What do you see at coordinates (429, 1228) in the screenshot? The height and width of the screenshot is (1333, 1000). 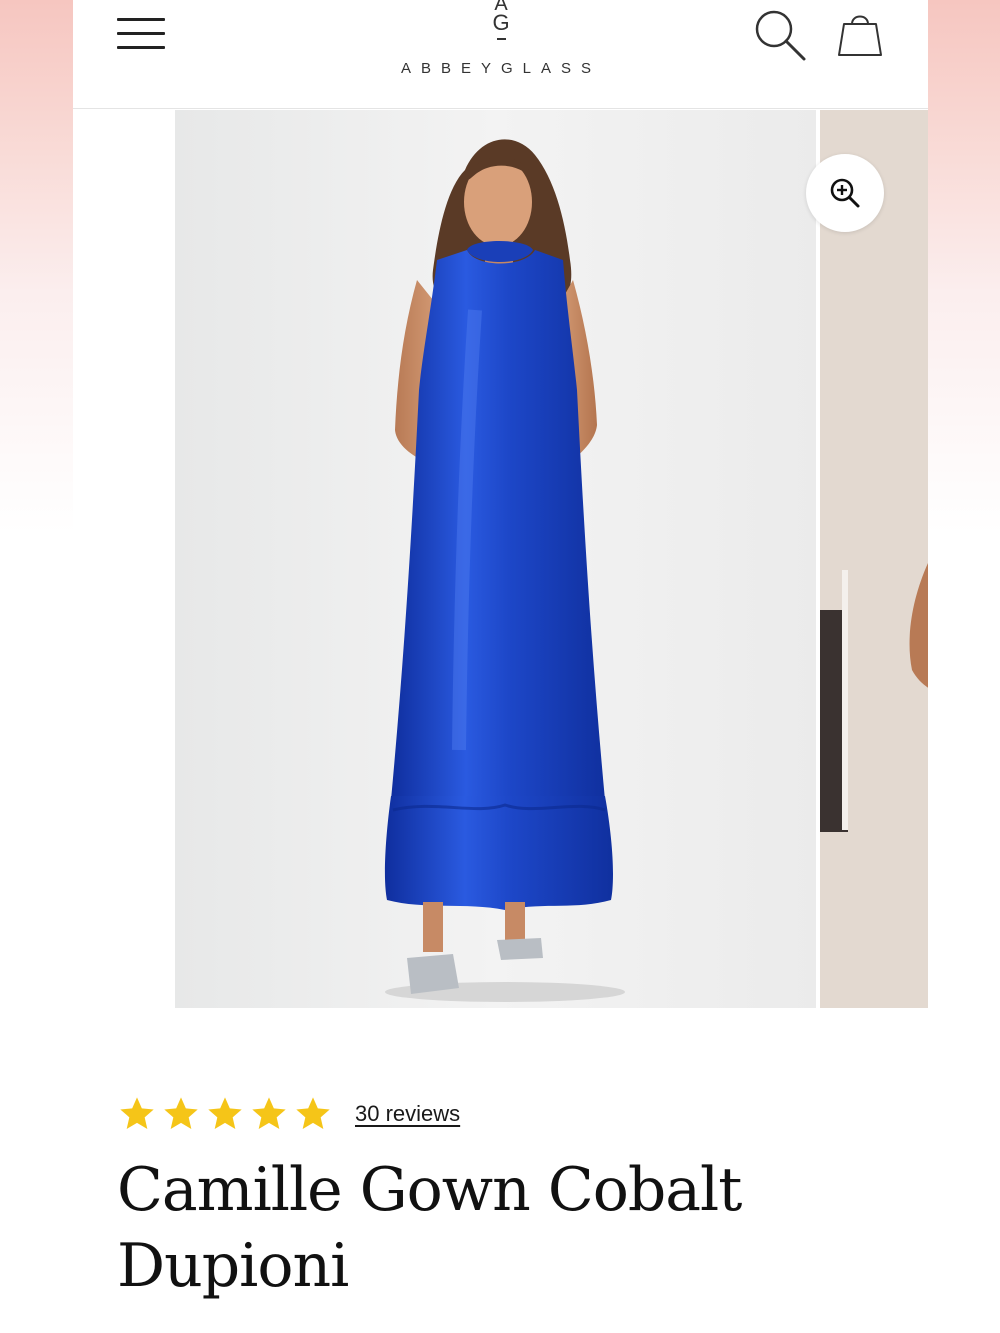 I see `product-title: Camille Gown Cobalt Dupioni` at bounding box center [429, 1228].